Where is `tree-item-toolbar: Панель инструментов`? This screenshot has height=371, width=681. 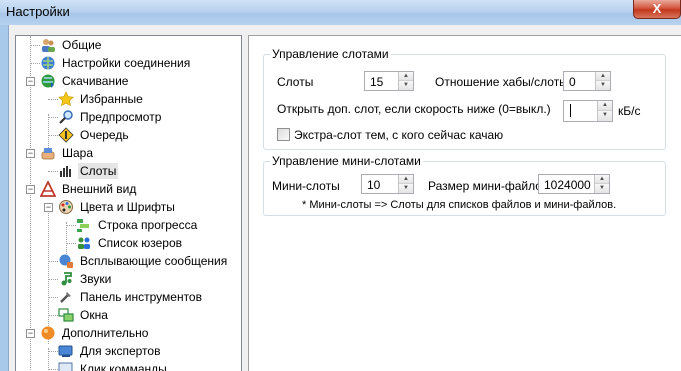 tree-item-toolbar: Панель инструментов is located at coordinates (131, 297).